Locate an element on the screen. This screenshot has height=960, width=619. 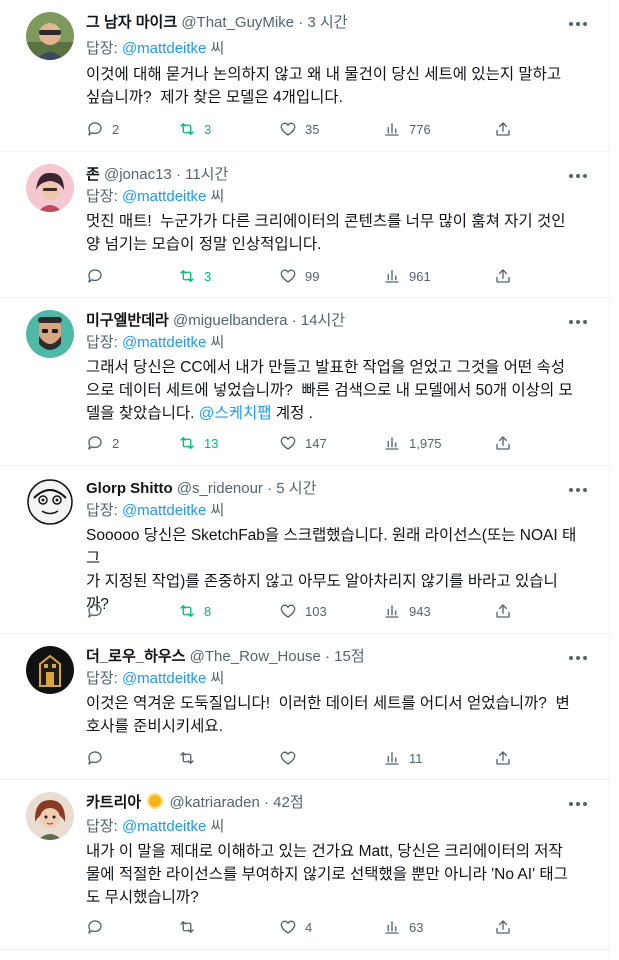
views-button: 943 is located at coordinates (407, 611).